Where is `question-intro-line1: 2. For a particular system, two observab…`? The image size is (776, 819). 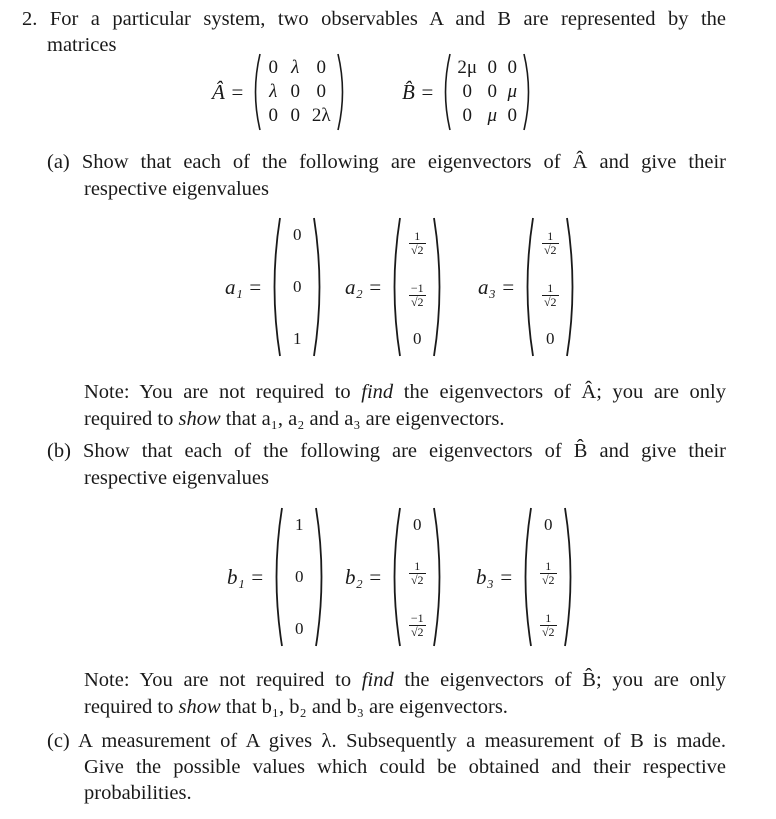 question-intro-line1: 2. For a particular system, two observab… is located at coordinates (374, 19).